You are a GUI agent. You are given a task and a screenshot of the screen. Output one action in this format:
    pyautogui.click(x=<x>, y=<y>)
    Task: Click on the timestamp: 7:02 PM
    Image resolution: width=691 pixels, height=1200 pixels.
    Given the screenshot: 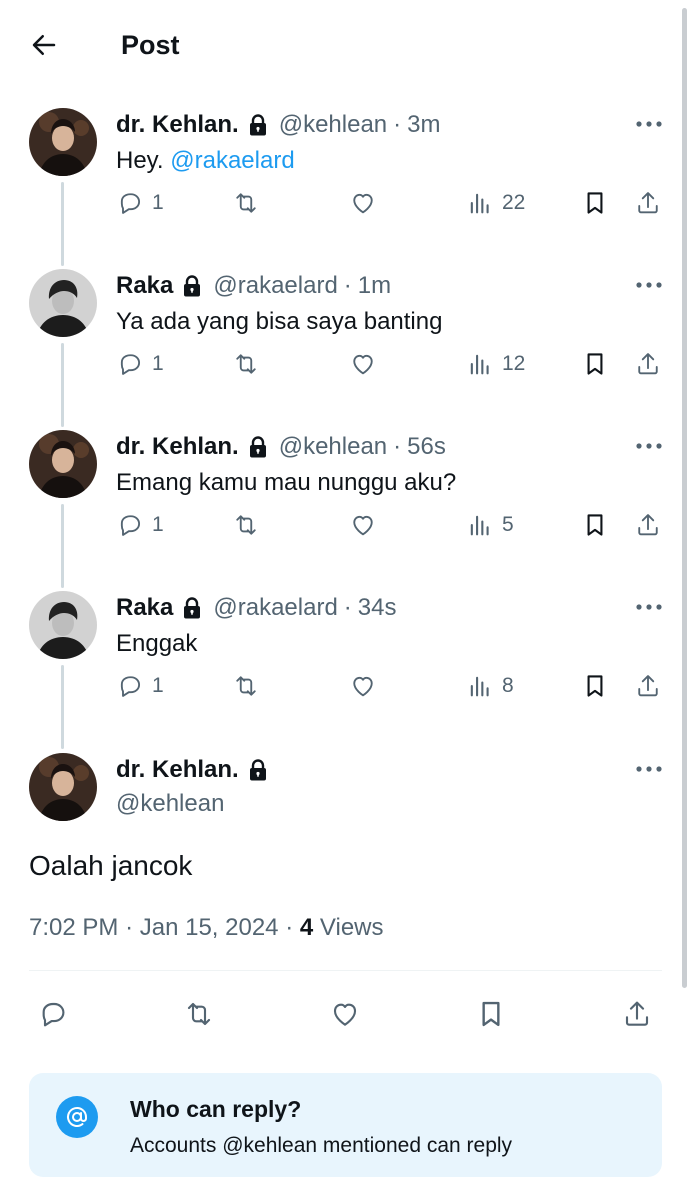 What is the action you would take?
    pyautogui.click(x=73, y=927)
    